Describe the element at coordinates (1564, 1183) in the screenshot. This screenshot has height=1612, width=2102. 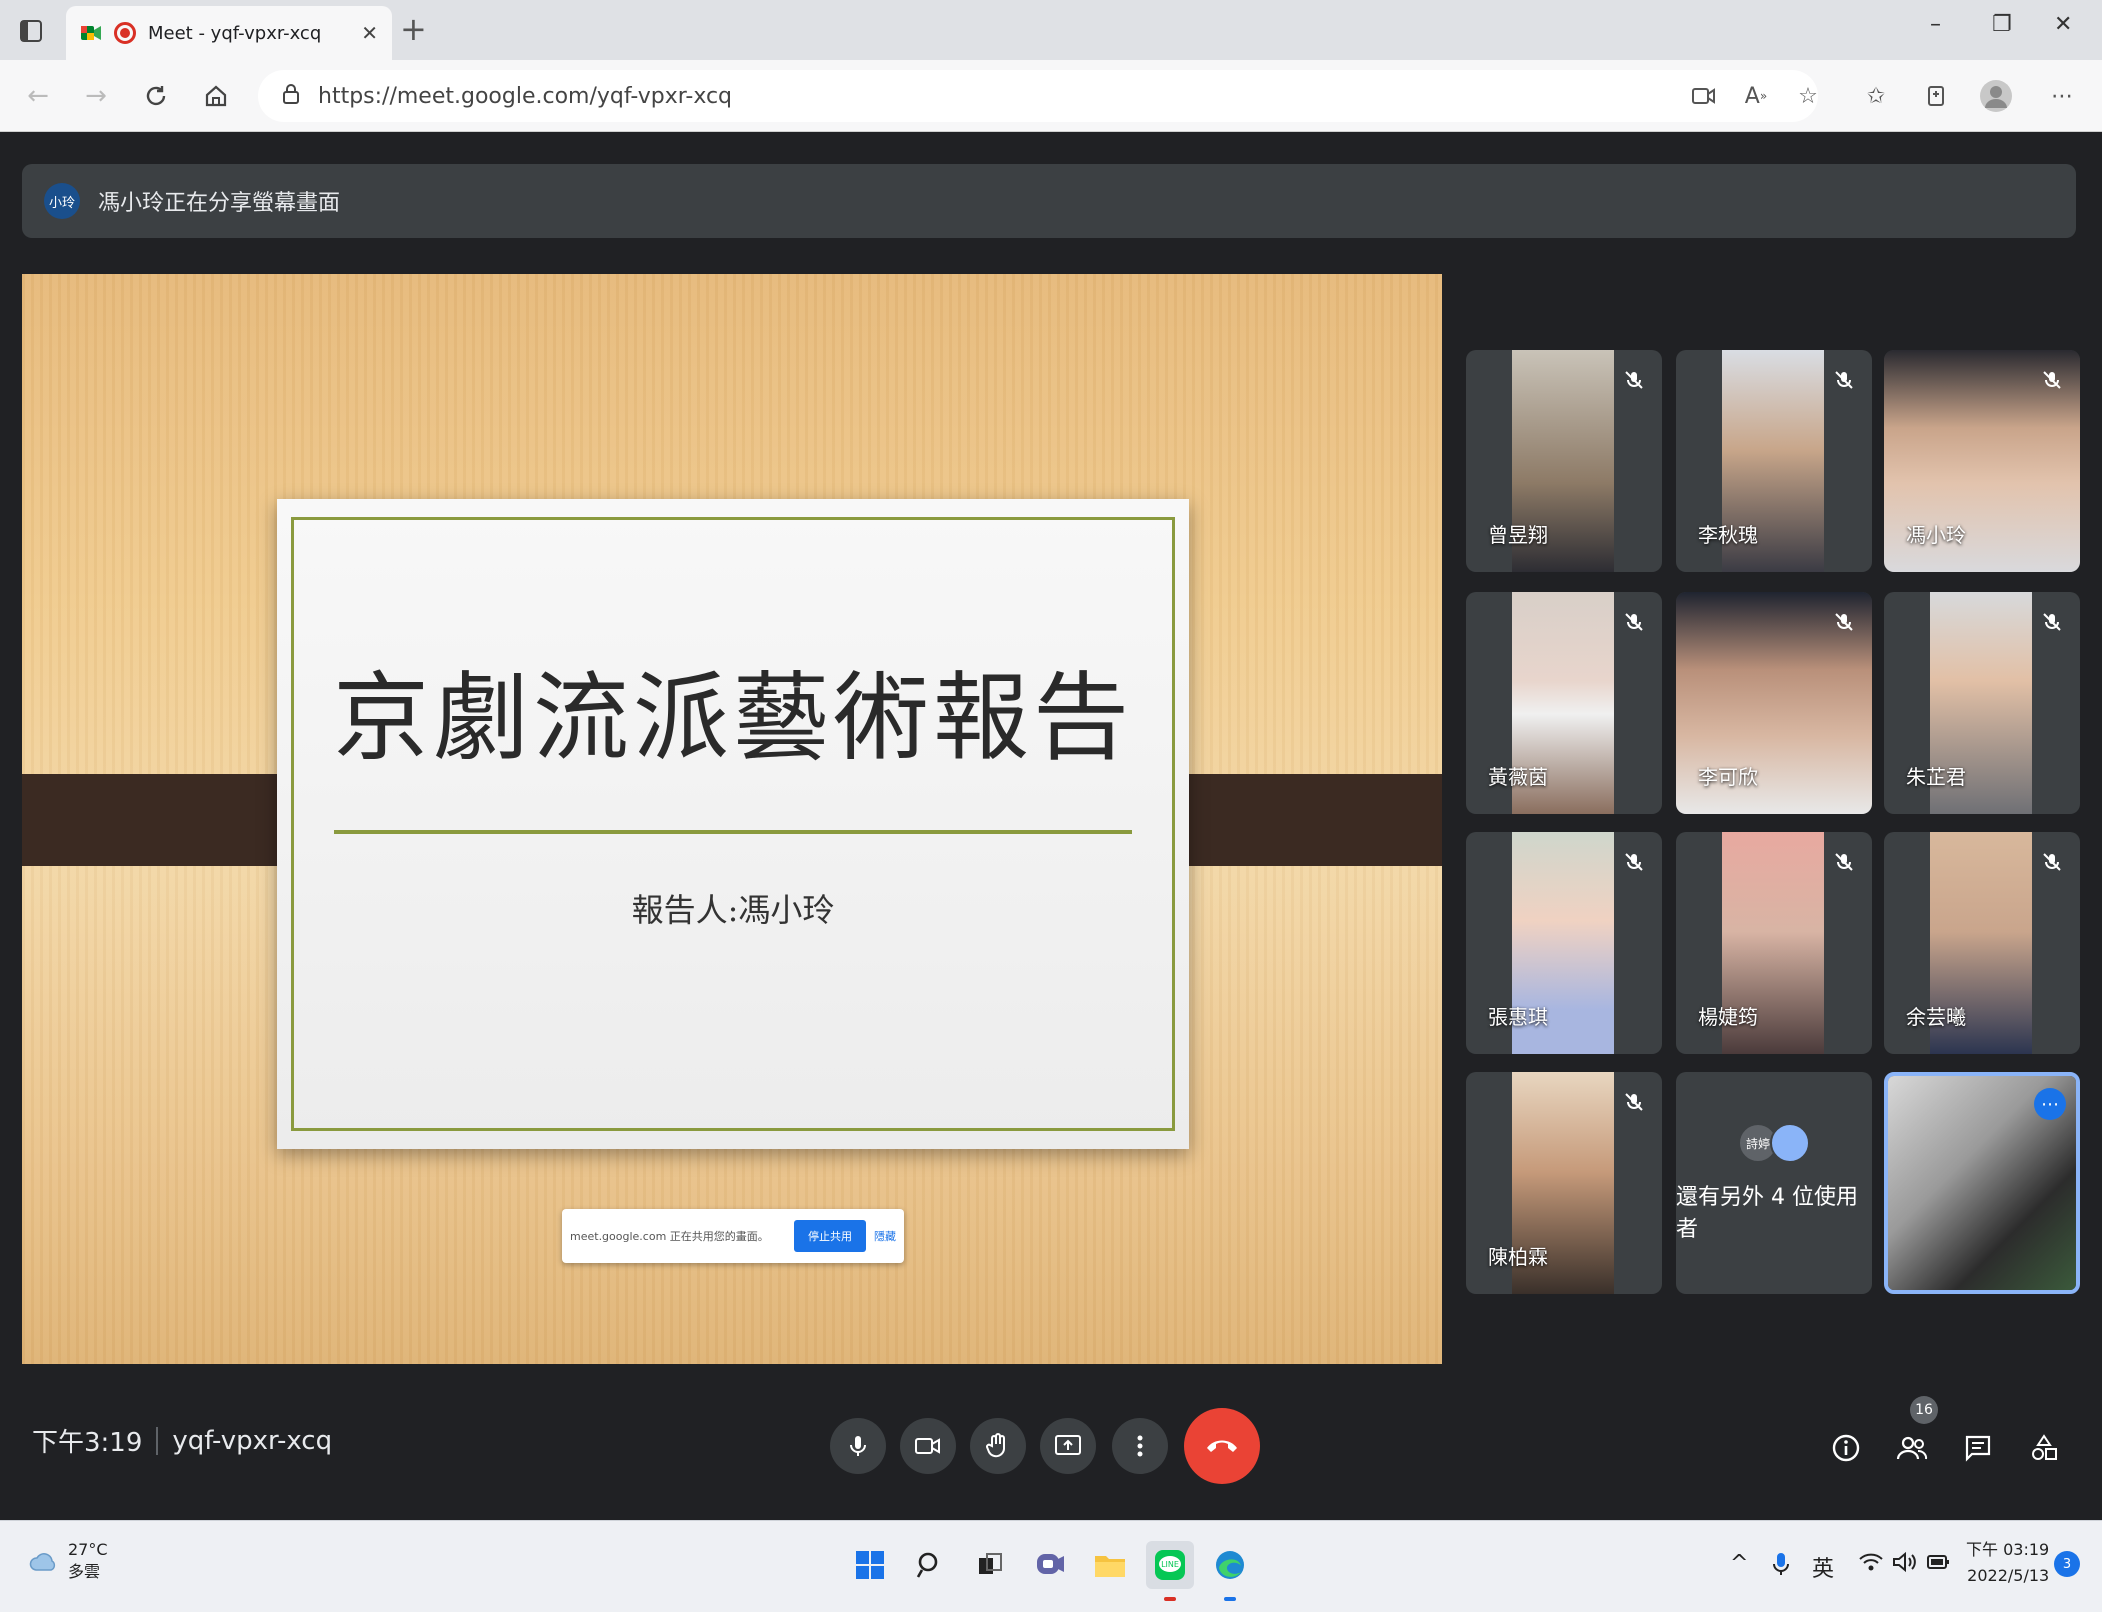
I see `participant-tile: 陳柏霖` at that location.